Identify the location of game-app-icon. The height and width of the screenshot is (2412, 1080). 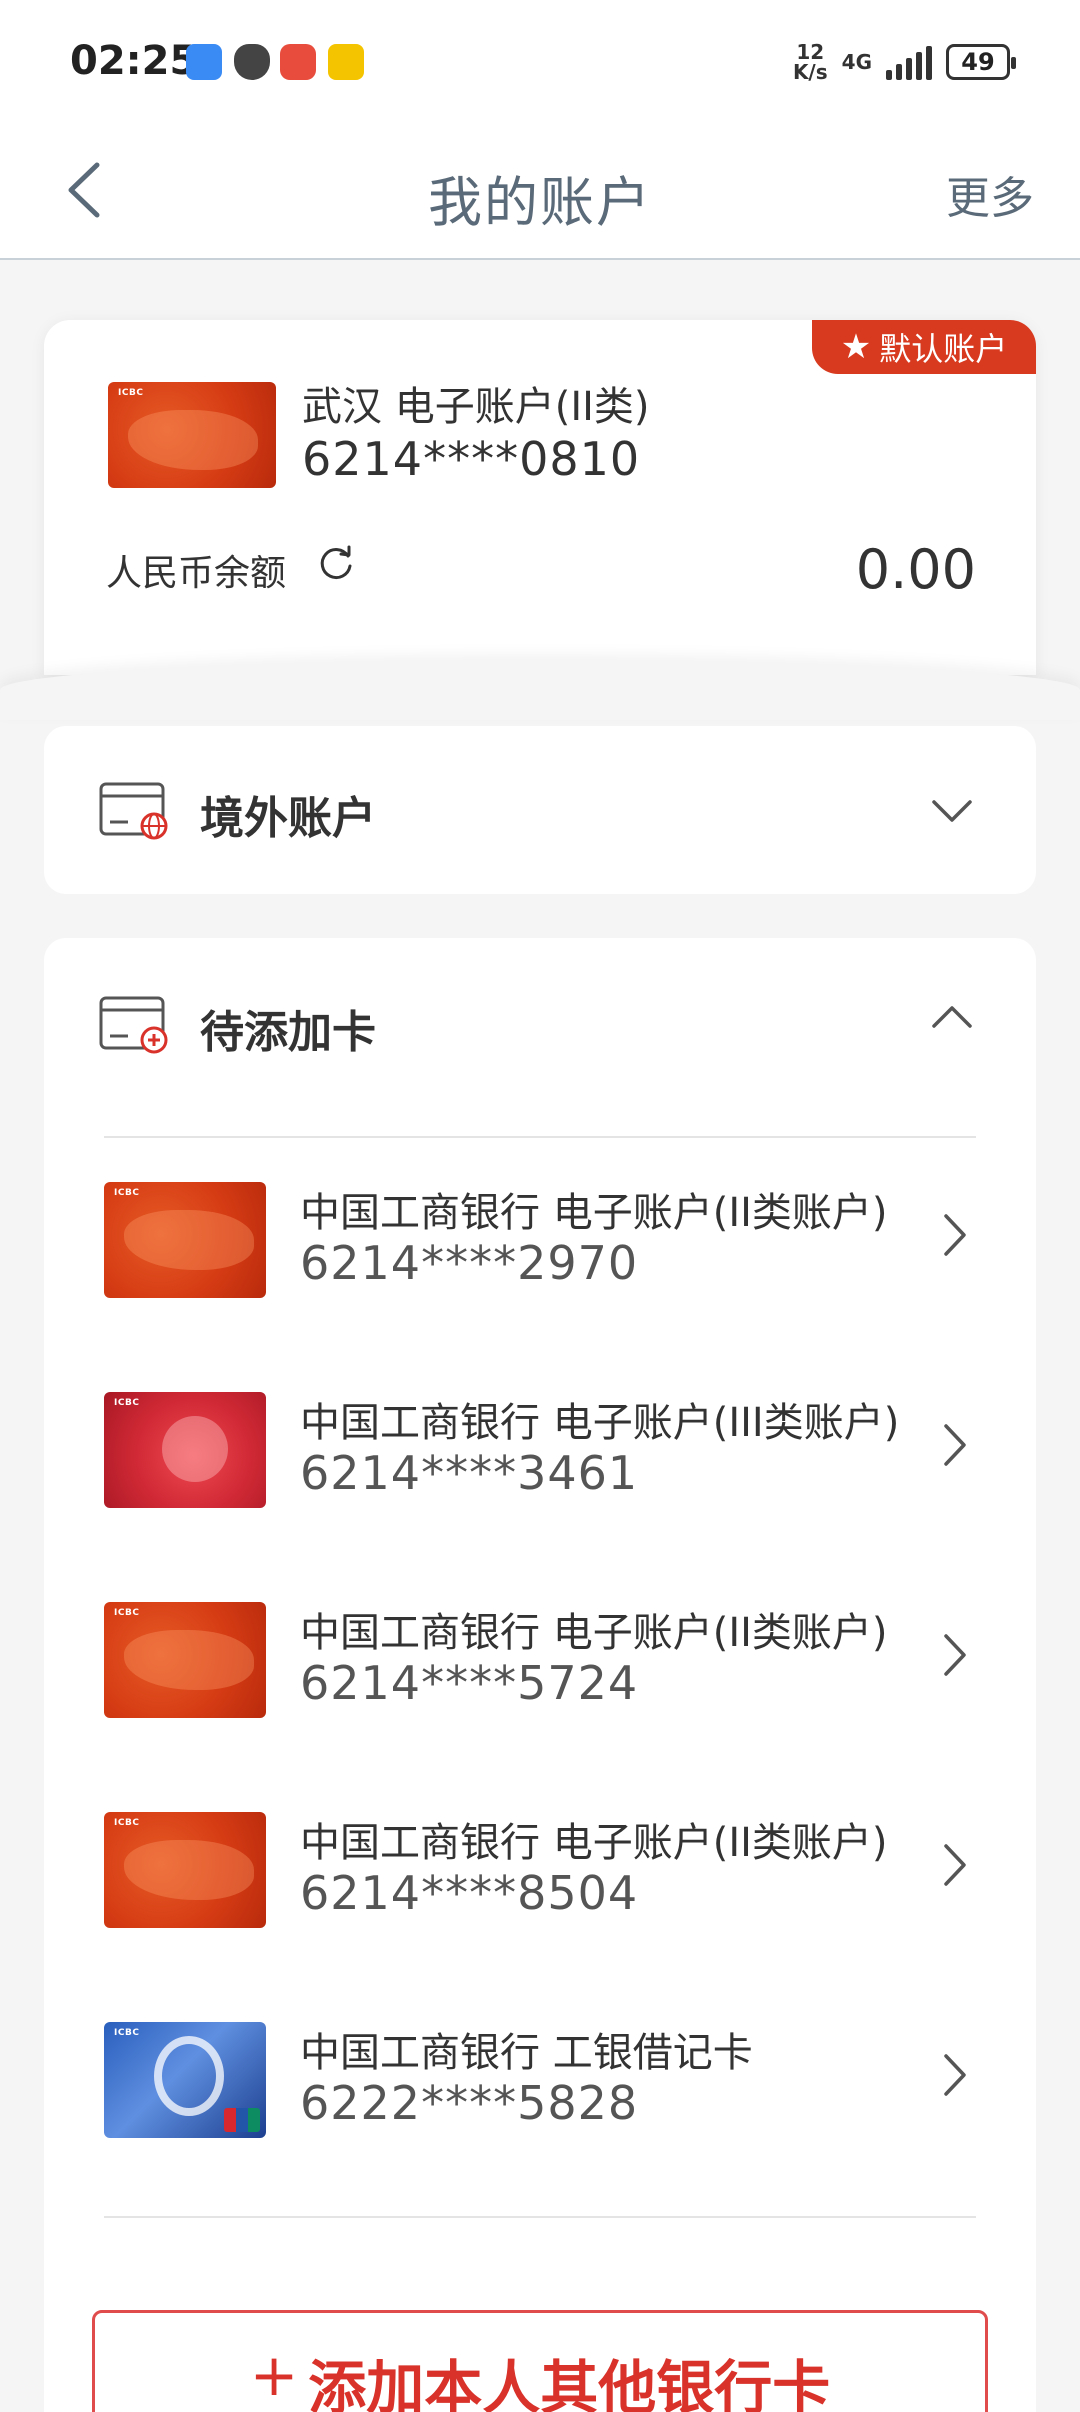
(298, 62).